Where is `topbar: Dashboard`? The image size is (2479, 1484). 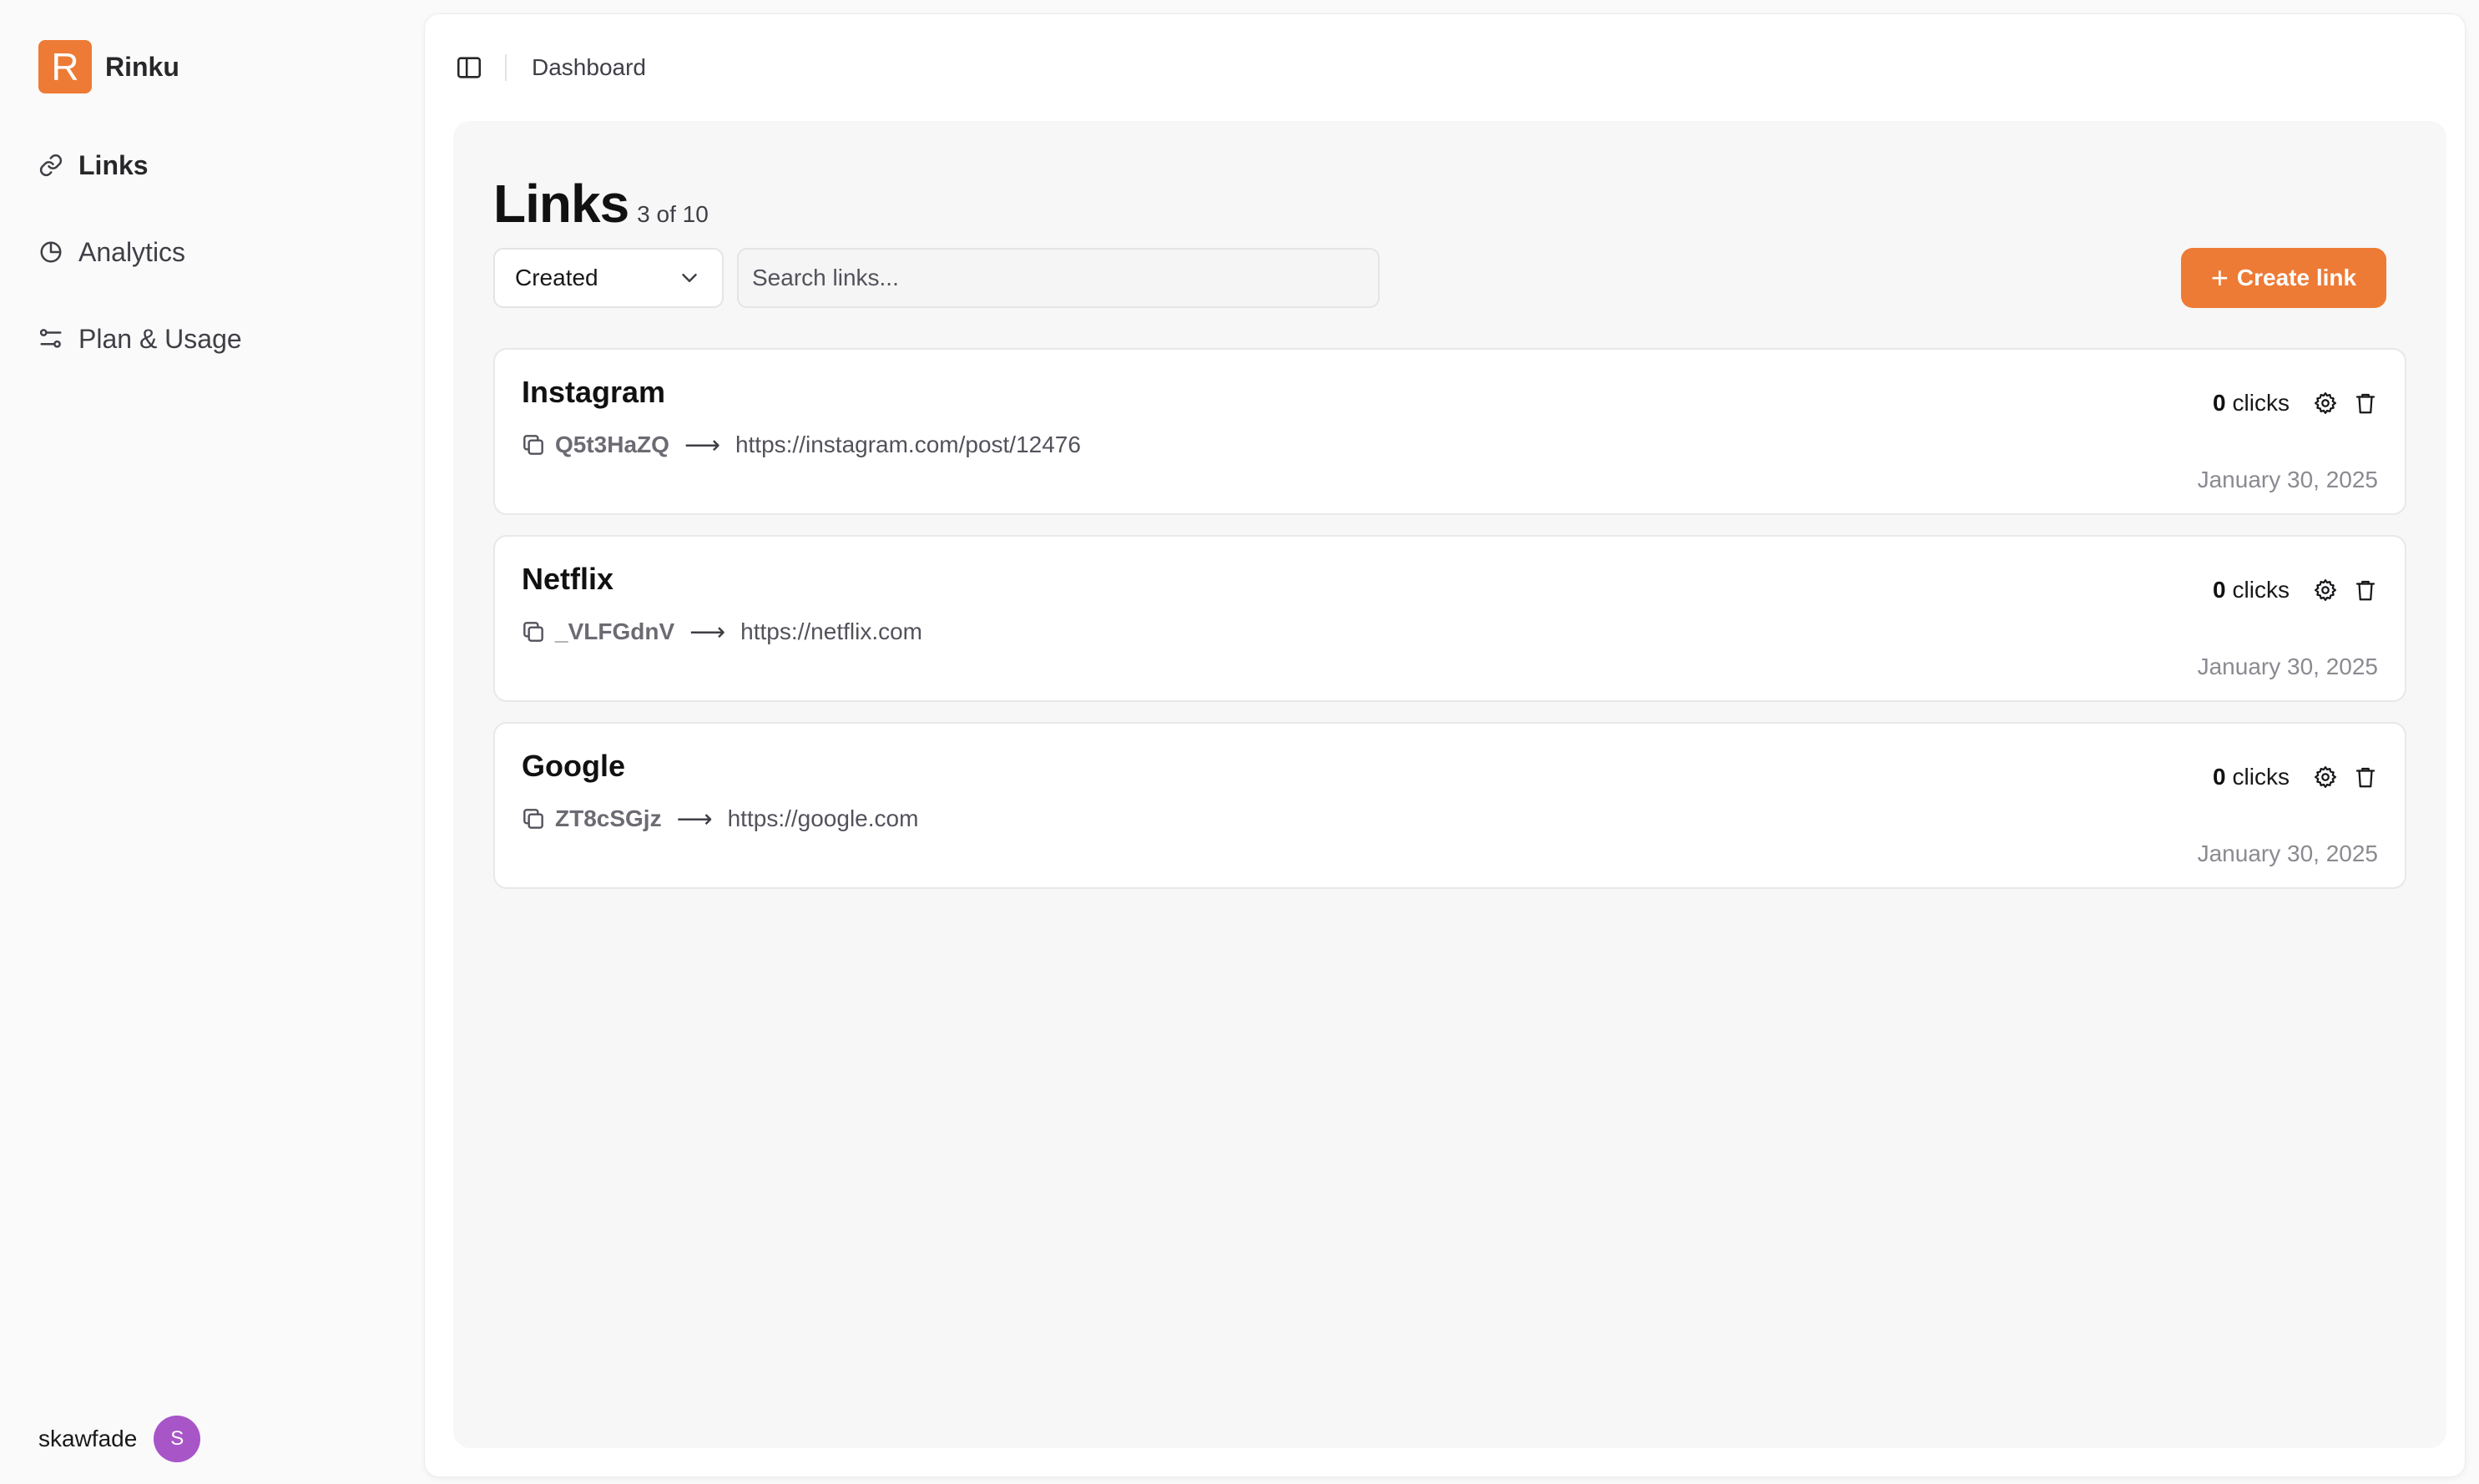
topbar: Dashboard is located at coordinates (550, 67).